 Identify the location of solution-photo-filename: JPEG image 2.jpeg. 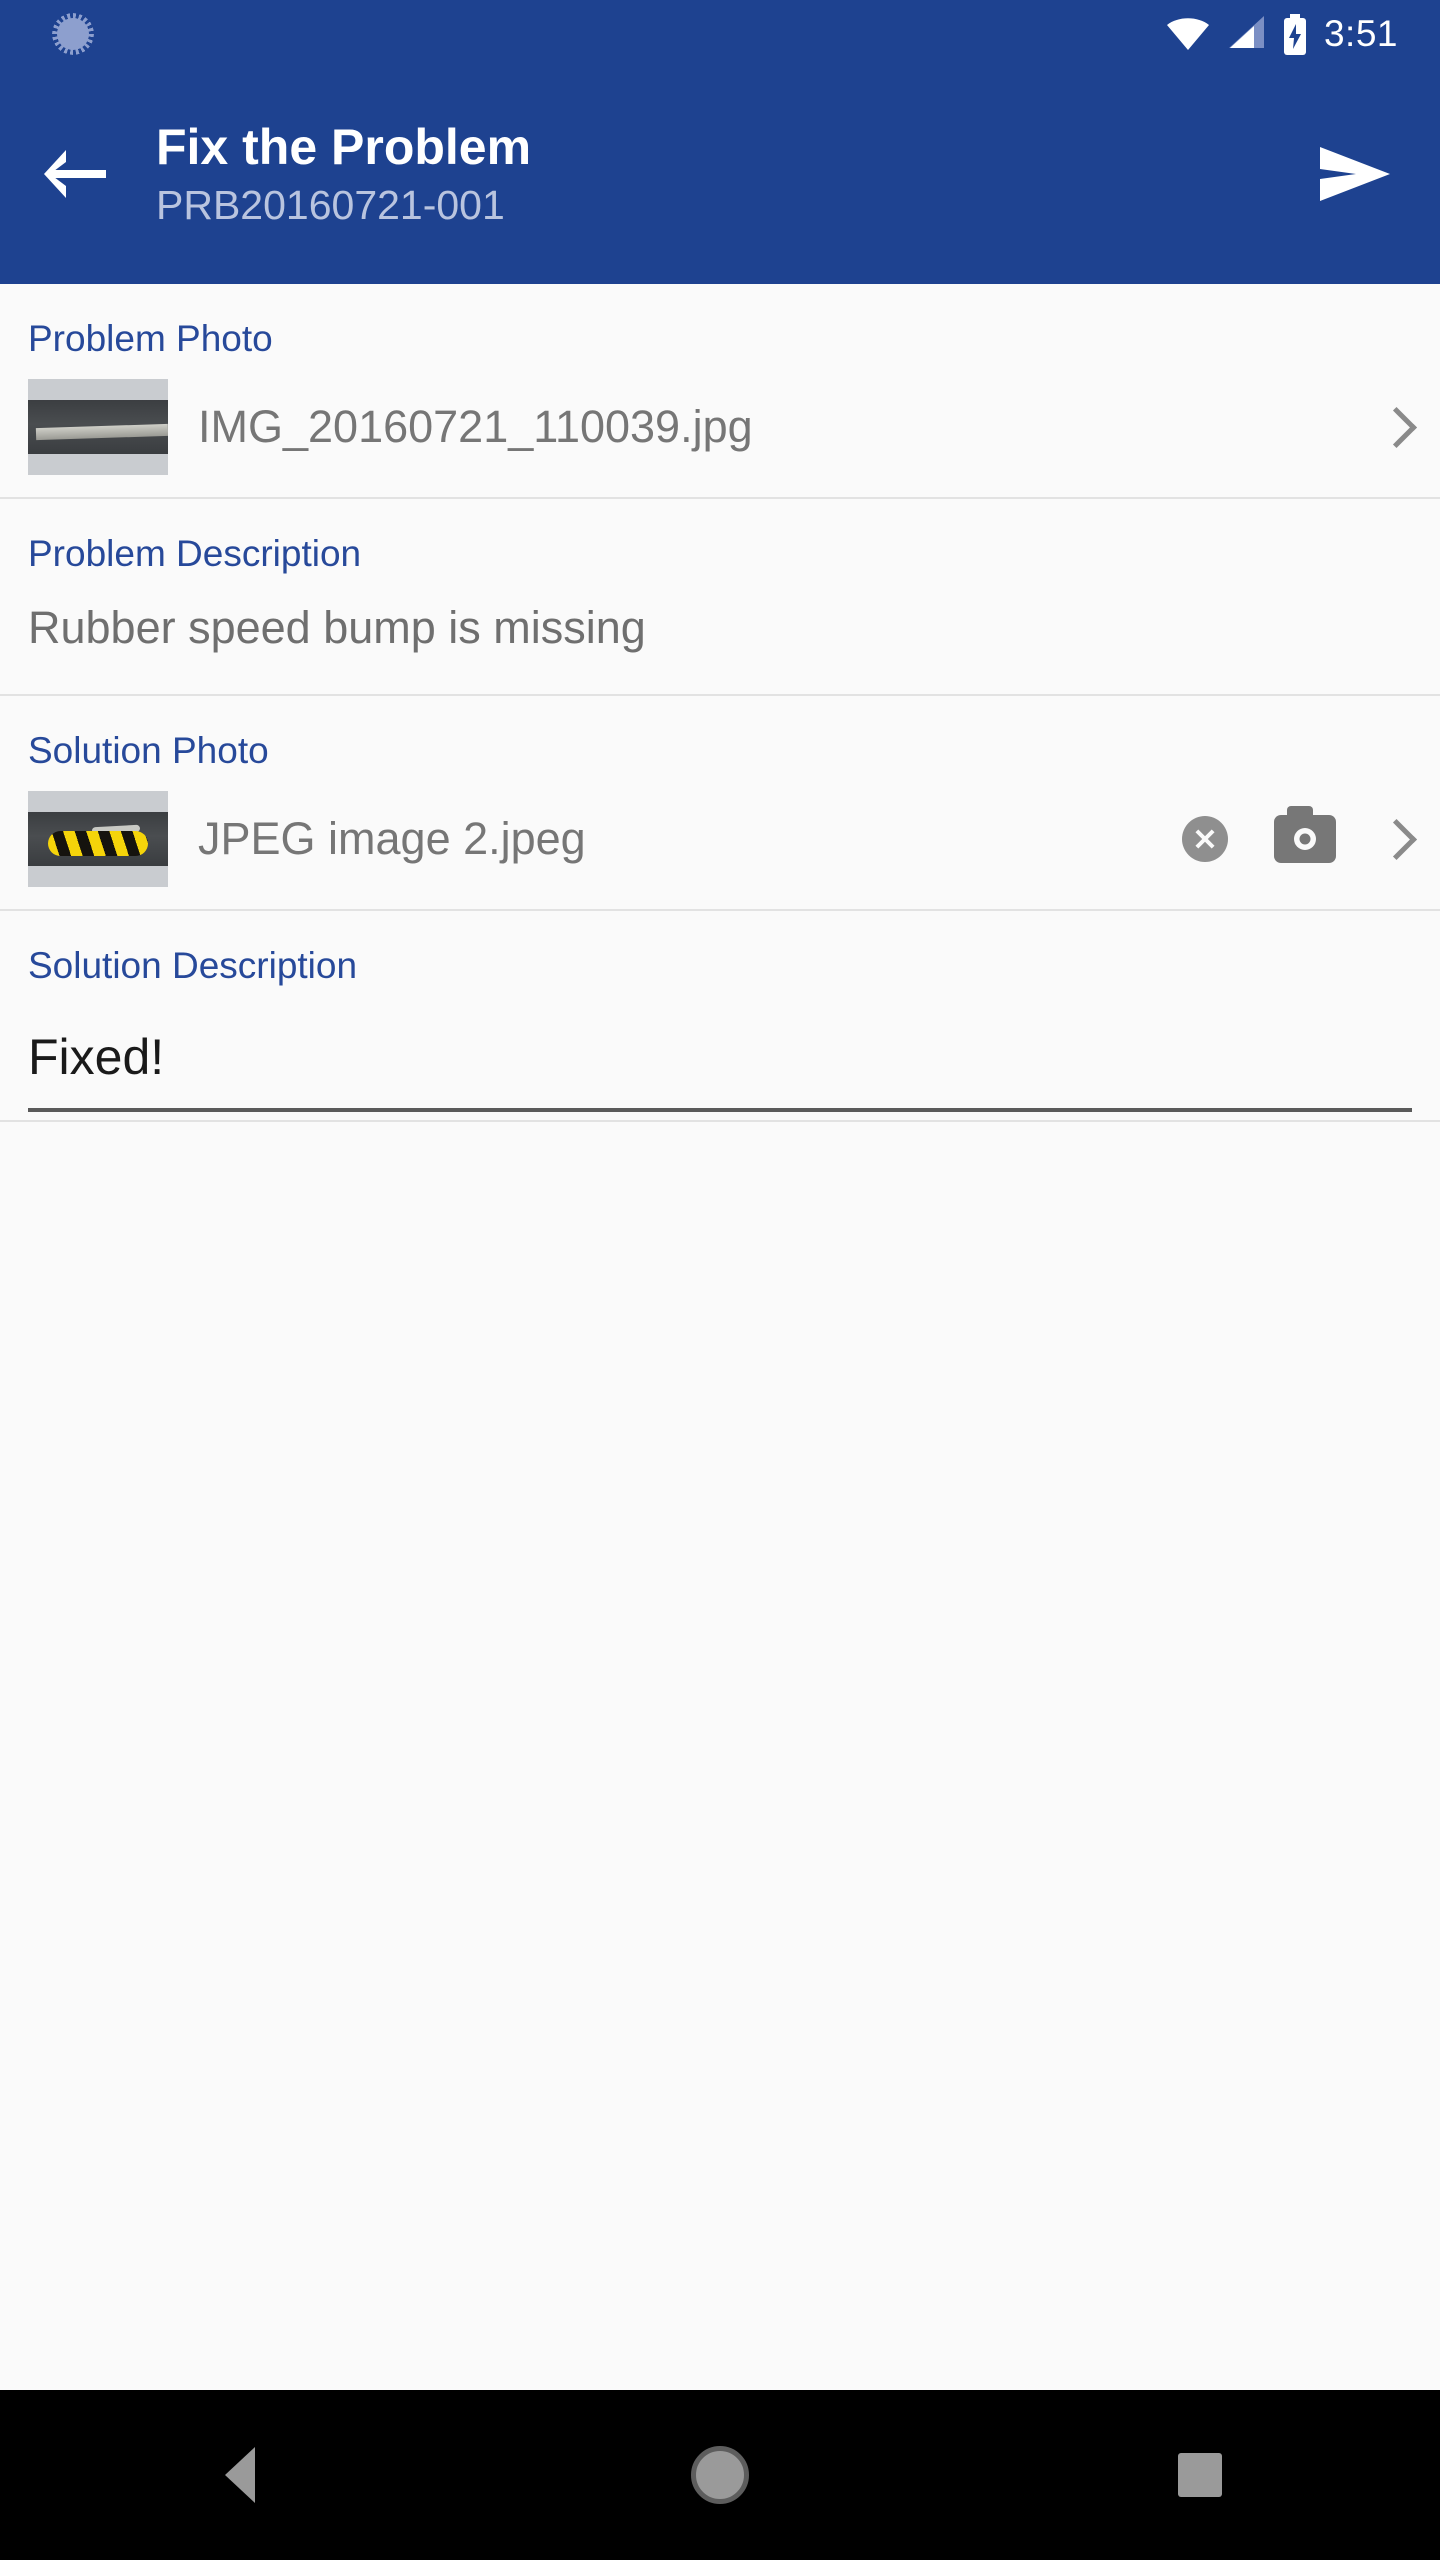
(392, 838).